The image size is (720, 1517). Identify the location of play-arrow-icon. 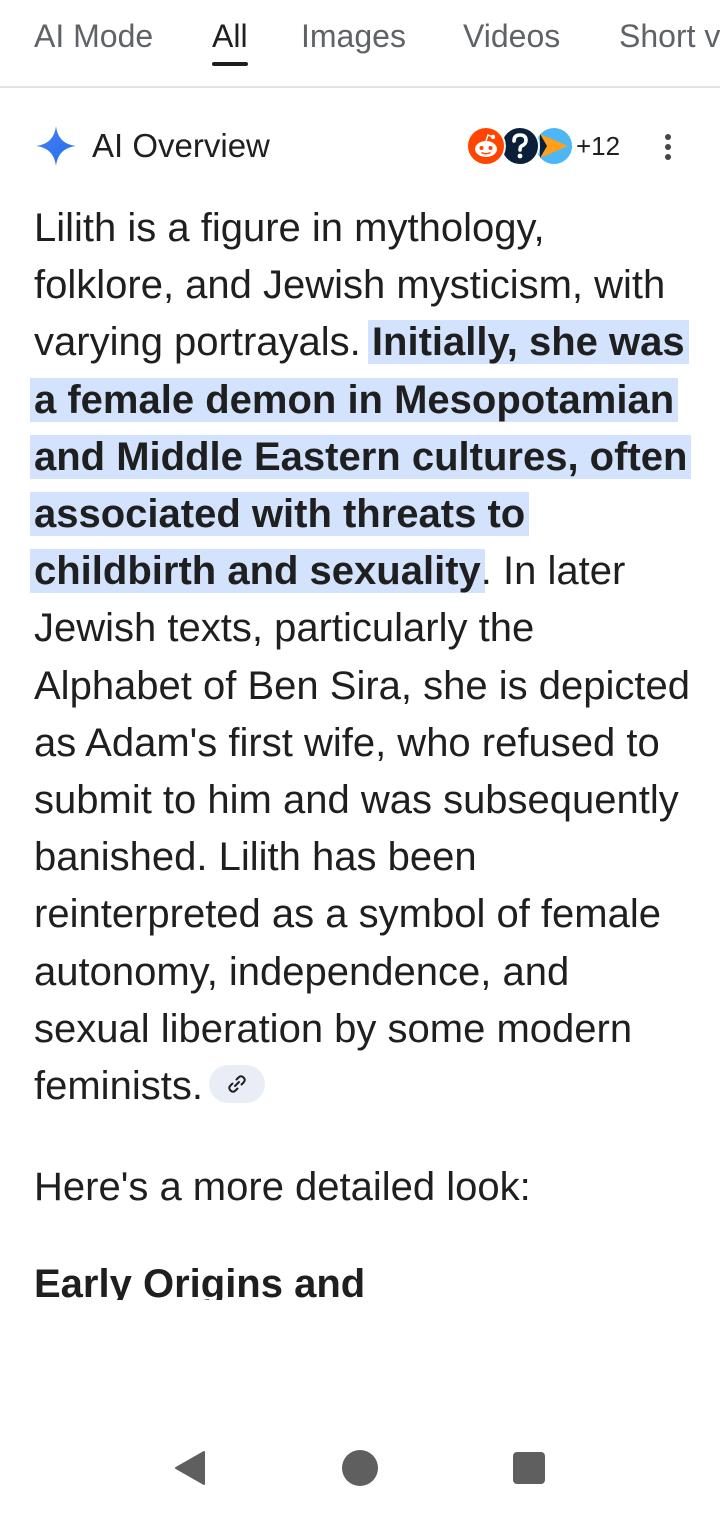
(554, 146).